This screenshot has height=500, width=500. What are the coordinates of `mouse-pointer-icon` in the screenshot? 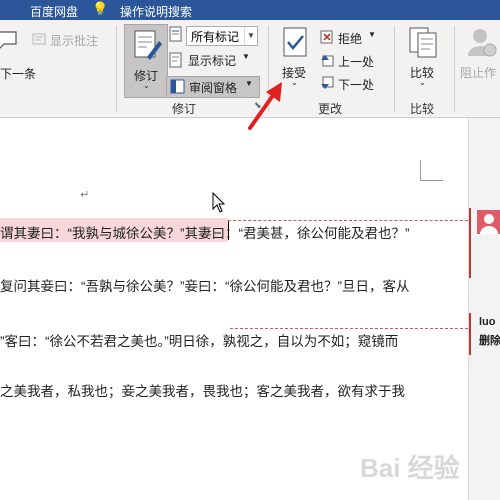 It's located at (219, 202).